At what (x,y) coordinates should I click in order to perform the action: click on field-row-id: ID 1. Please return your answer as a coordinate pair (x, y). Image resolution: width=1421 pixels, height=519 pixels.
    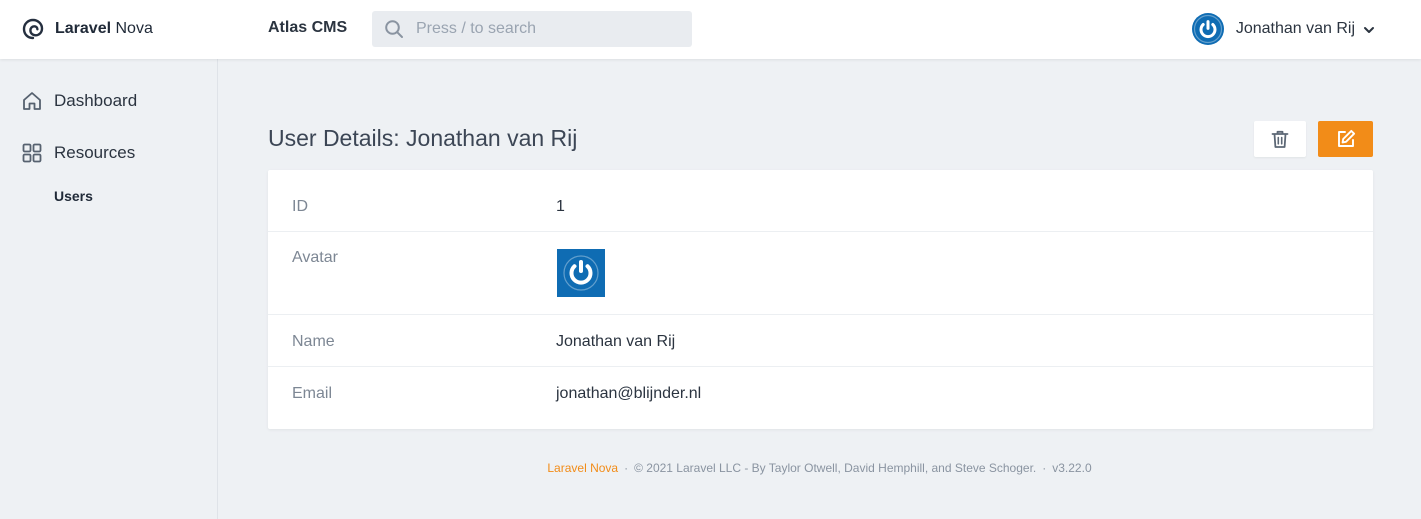
    Looking at the image, I should click on (820, 201).